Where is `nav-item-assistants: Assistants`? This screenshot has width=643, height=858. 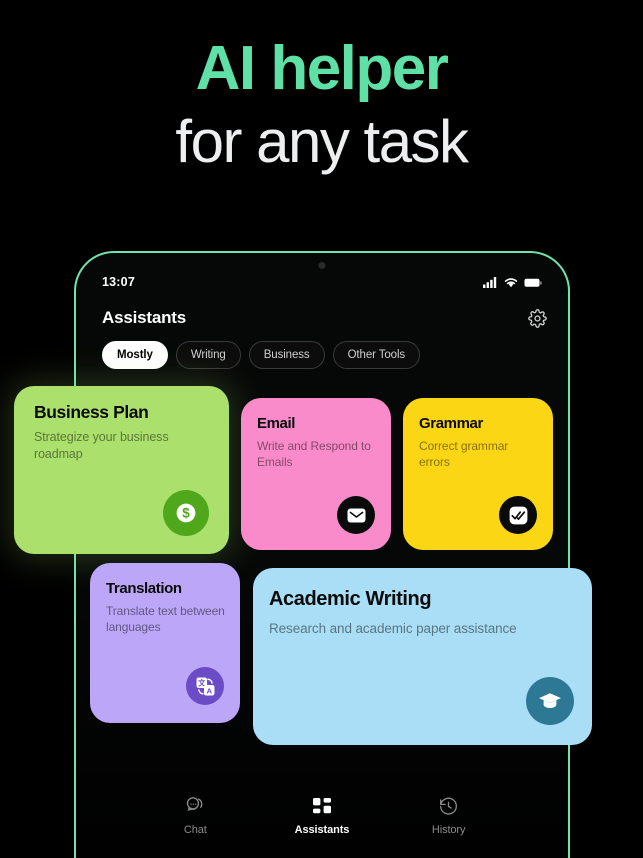 nav-item-assistants: Assistants is located at coordinates (322, 816).